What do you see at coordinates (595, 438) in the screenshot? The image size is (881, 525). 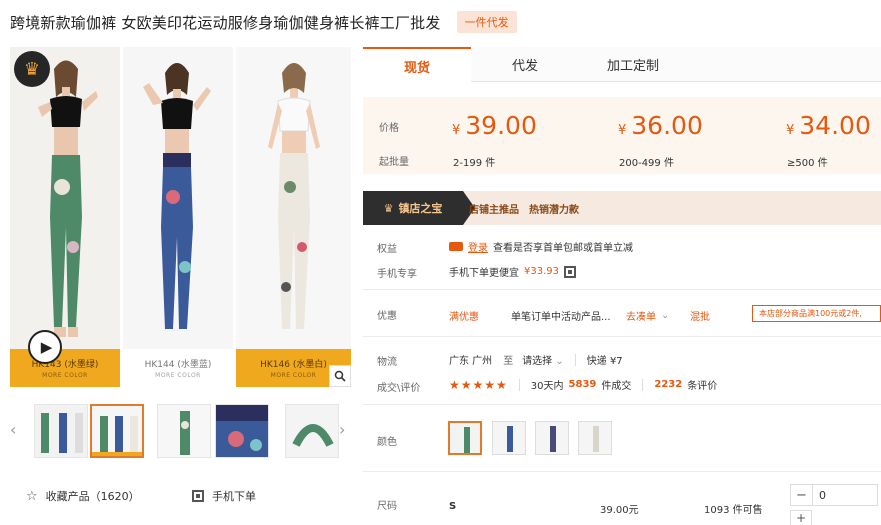 I see `color-swatch-white` at bounding box center [595, 438].